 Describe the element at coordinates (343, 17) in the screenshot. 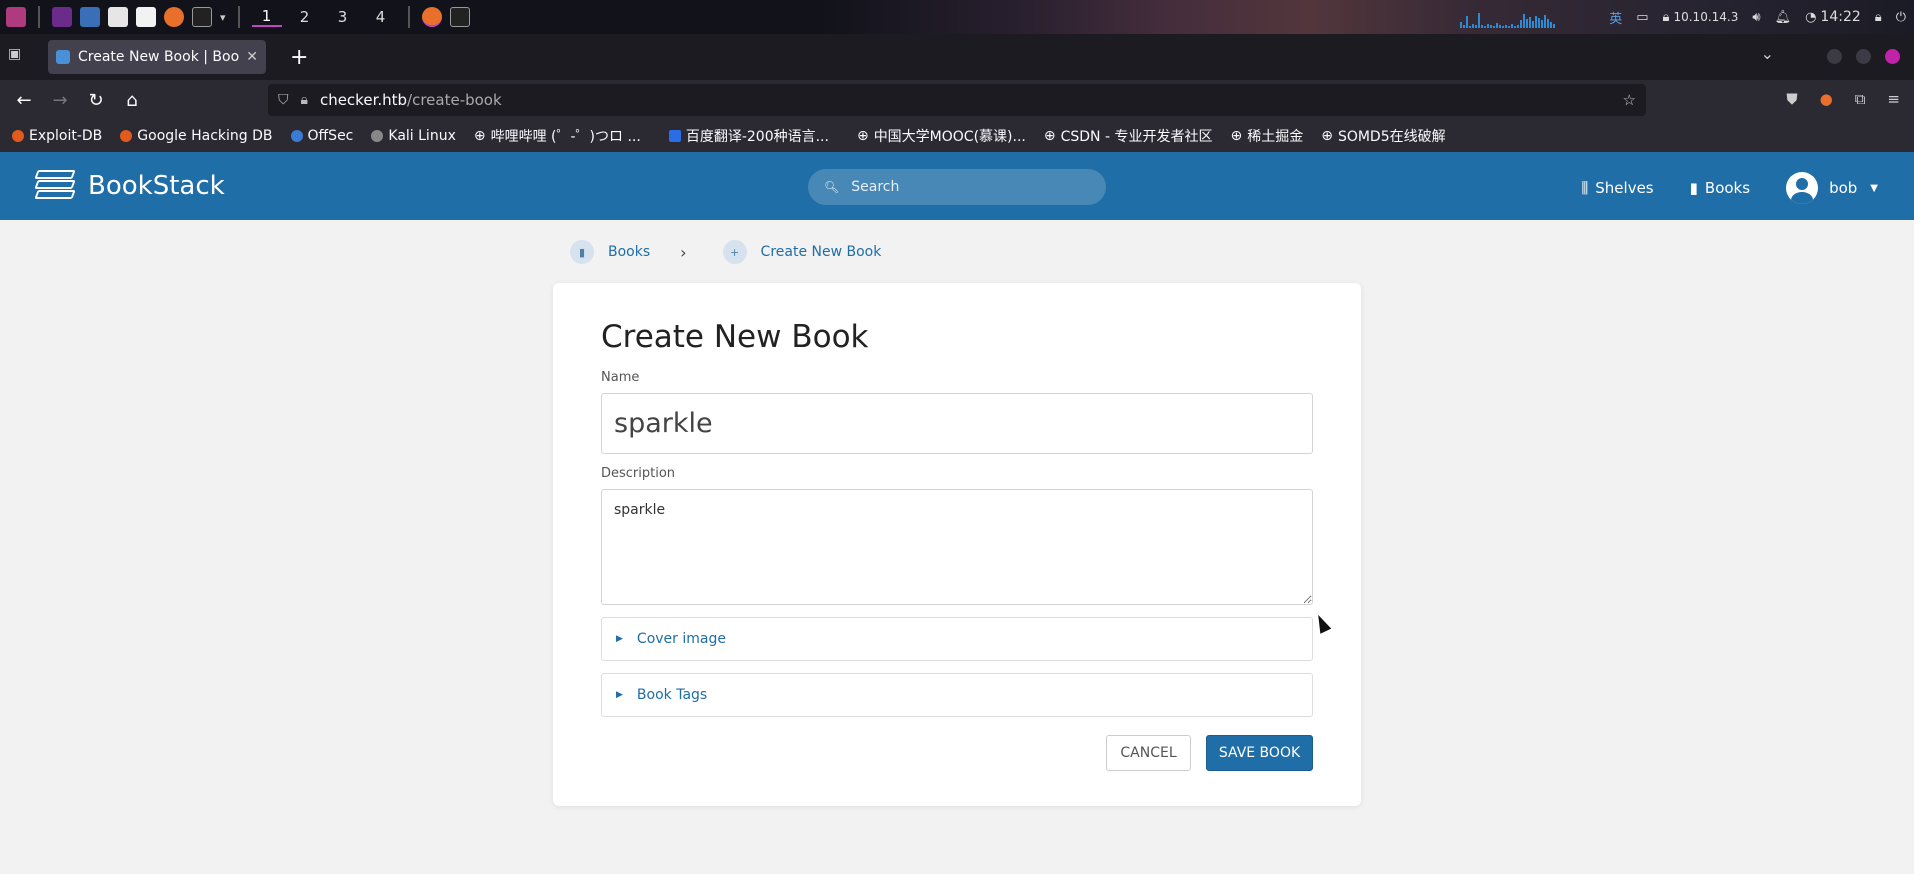

I see `workspace-3: 3` at that location.